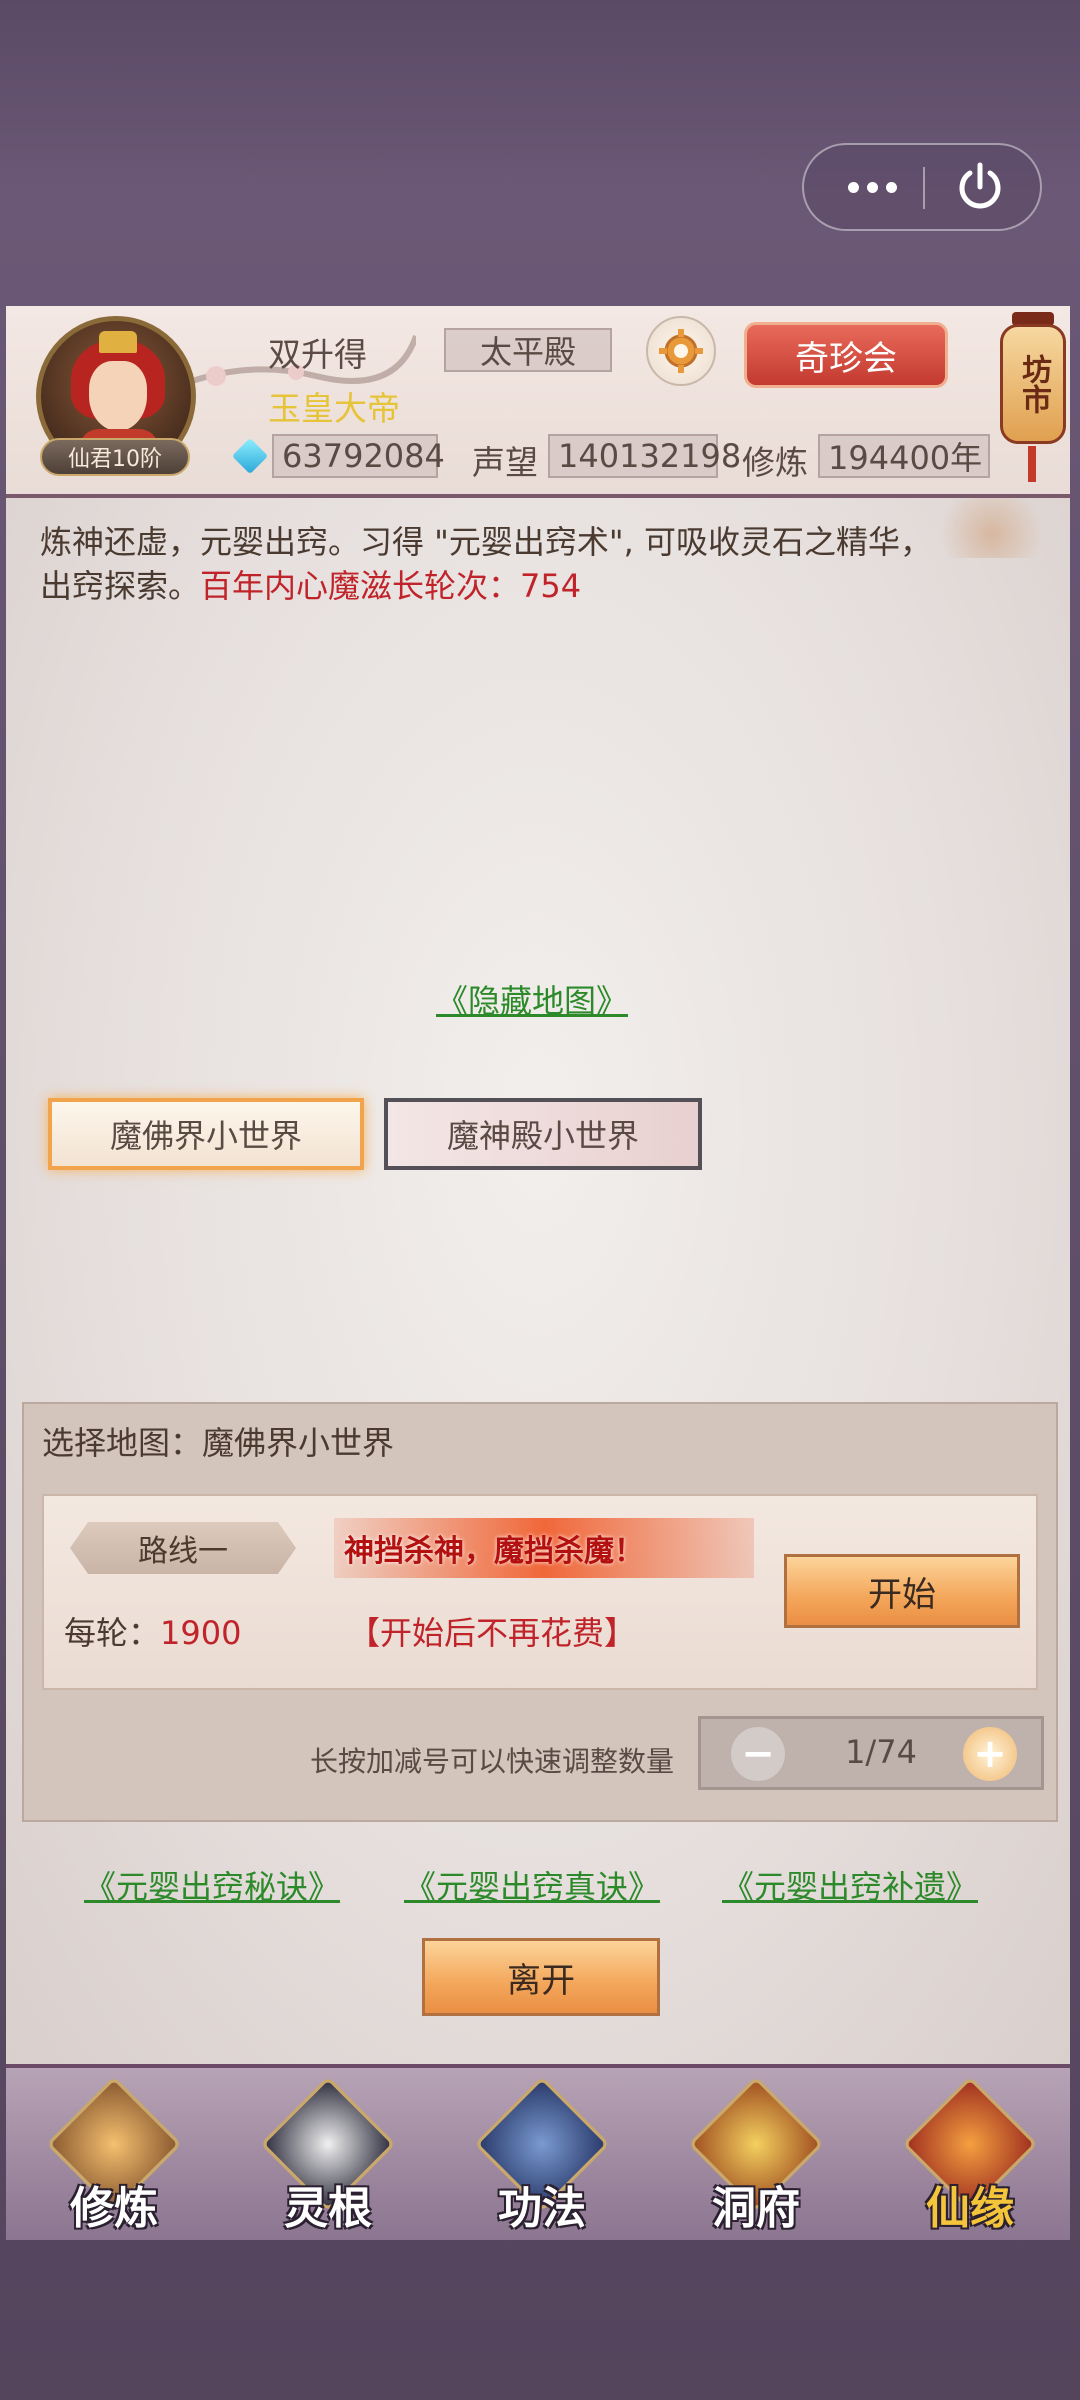  I want to click on secret-link-3: 《元婴出窍补遗》, so click(850, 1885).